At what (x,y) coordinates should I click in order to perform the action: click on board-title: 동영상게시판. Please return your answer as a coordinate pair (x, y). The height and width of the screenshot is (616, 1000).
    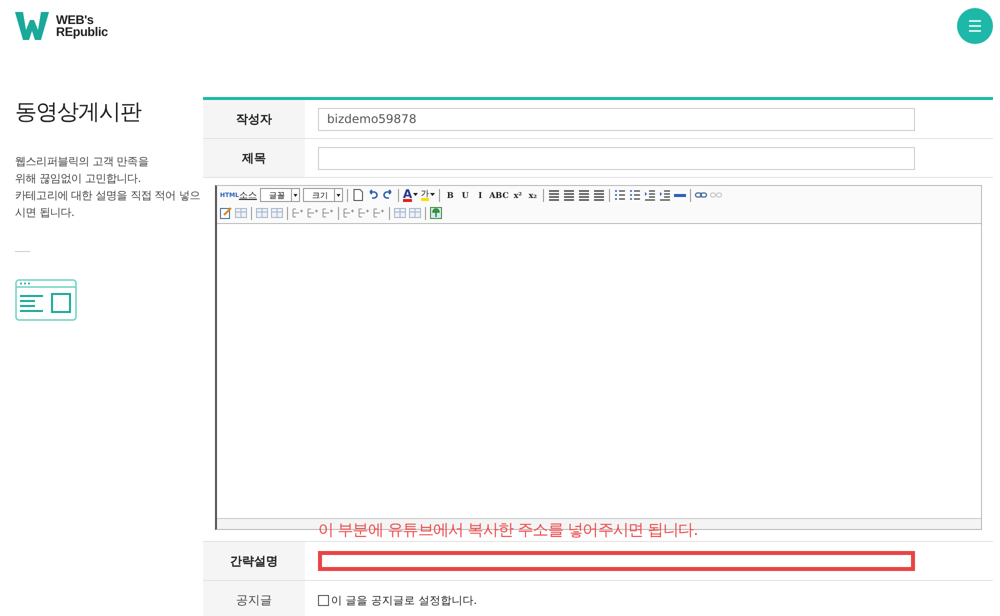
    Looking at the image, I should click on (78, 113).